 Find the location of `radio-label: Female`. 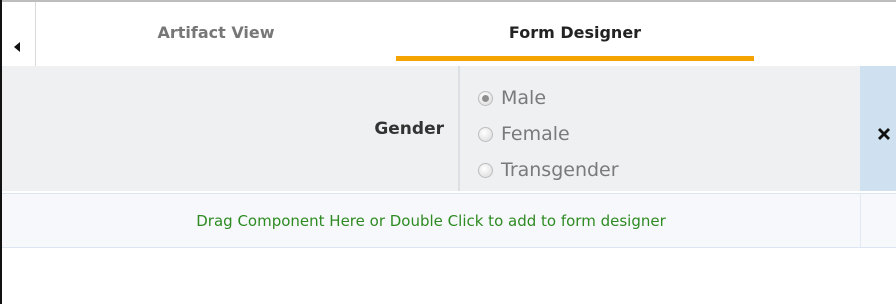

radio-label: Female is located at coordinates (535, 134).